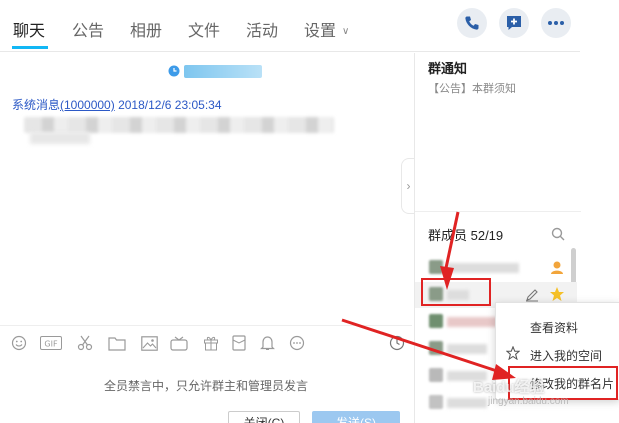 This screenshot has height=423, width=619. I want to click on more-tools-button, so click(297, 343).